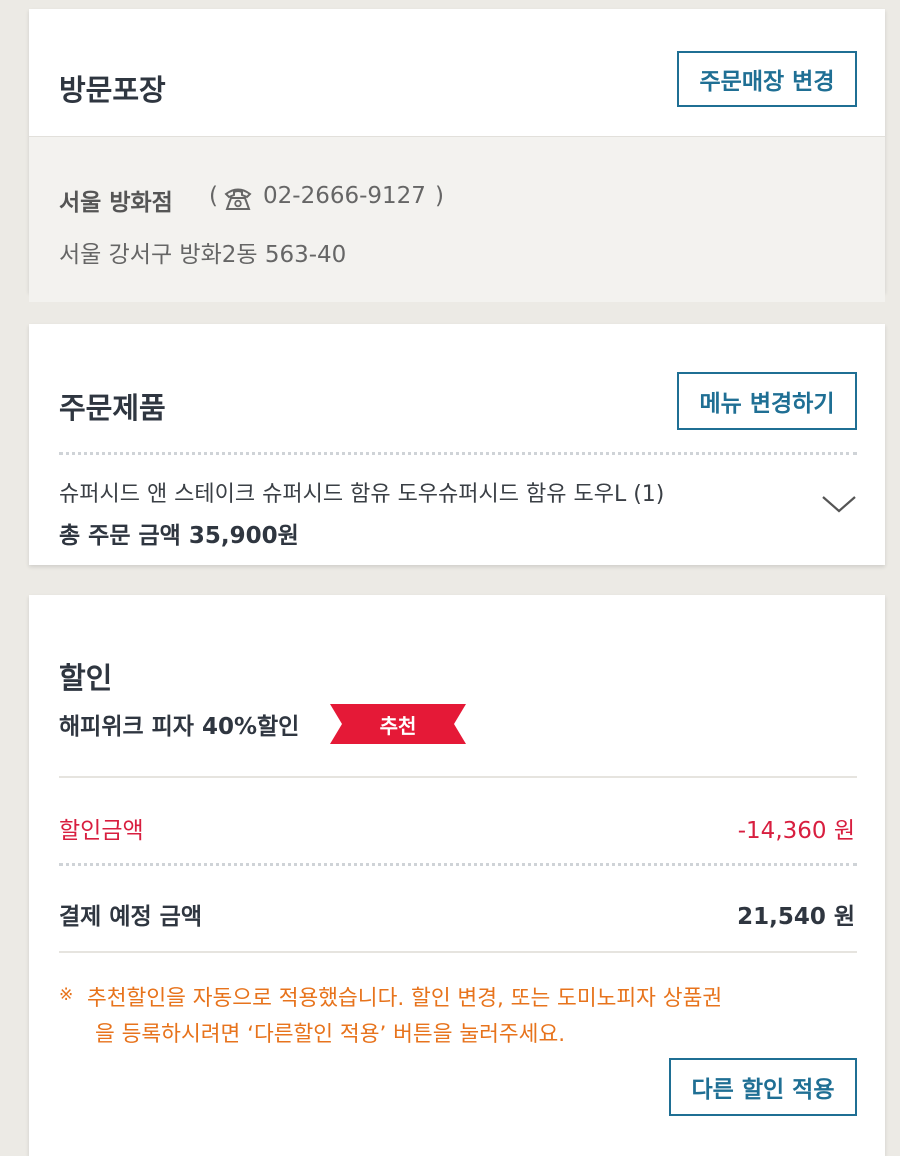 This screenshot has width=900, height=1156. I want to click on chevron-down-icon, so click(839, 504).